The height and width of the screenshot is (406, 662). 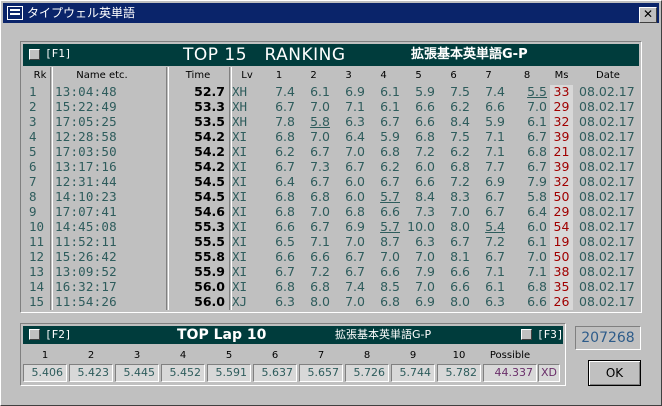 I want to click on section-time-cell: 5.5, so click(x=537, y=91).